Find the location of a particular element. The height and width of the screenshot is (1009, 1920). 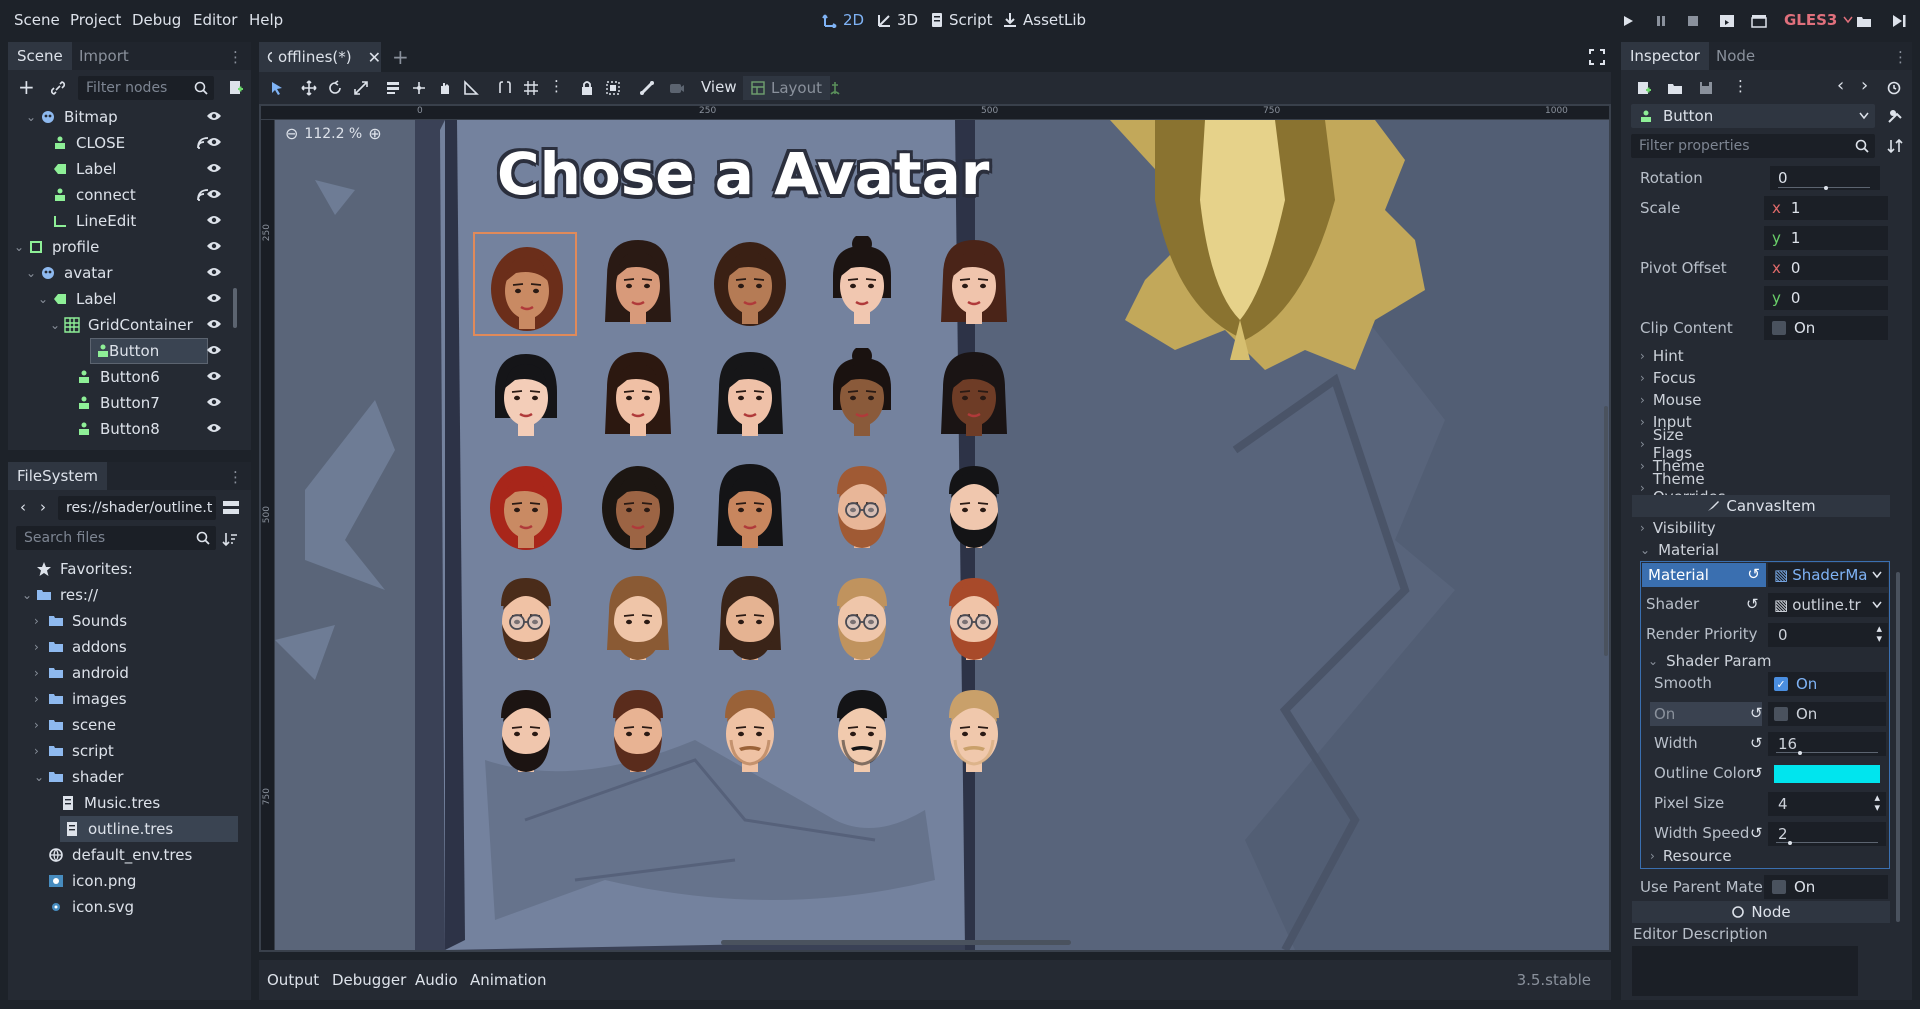

on-checkbox: On is located at coordinates (1827, 714).